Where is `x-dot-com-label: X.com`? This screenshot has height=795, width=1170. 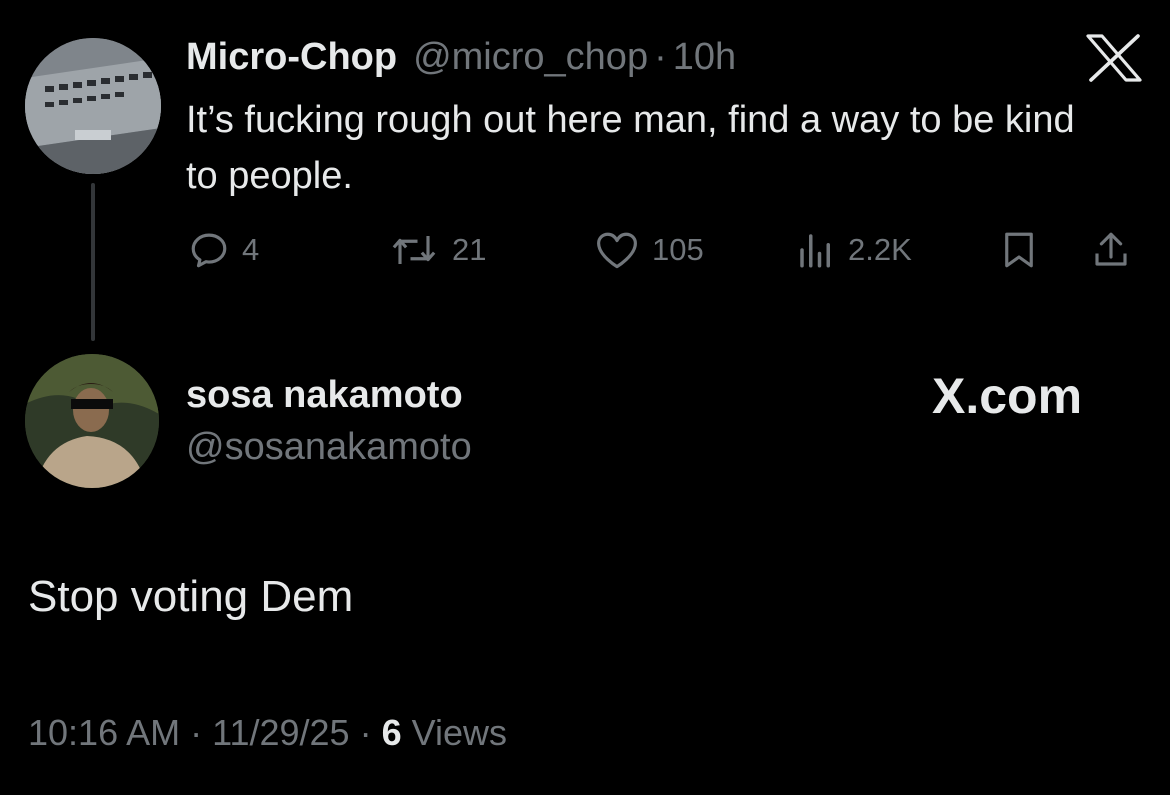
x-dot-com-label: X.com is located at coordinates (1007, 396).